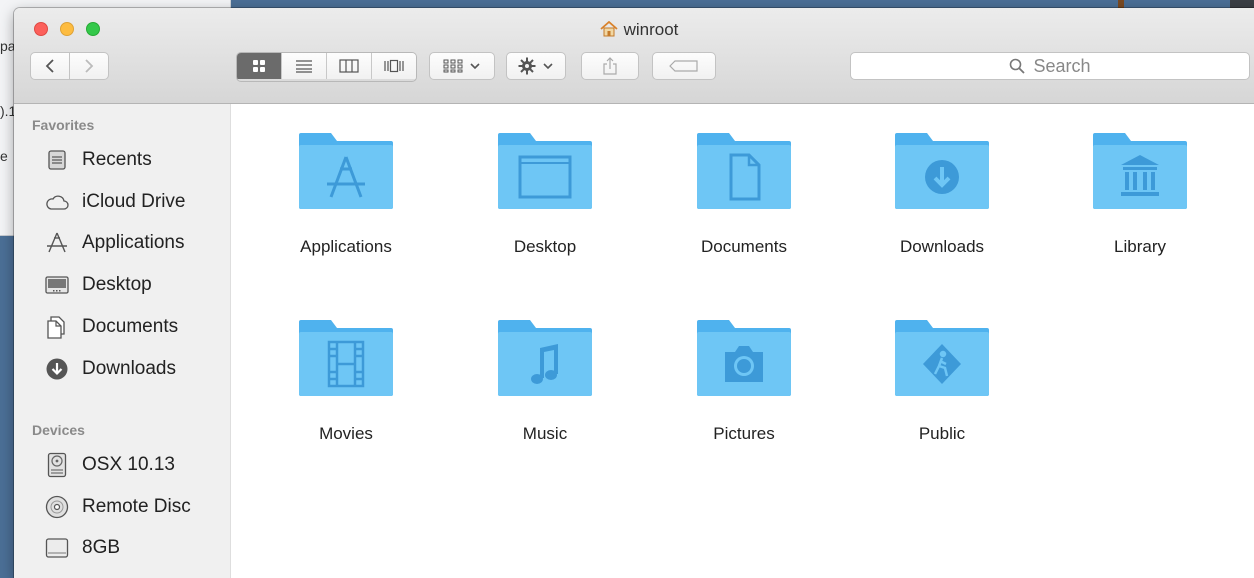  I want to click on sidebar-item-label: Remote Disc, so click(136, 506).